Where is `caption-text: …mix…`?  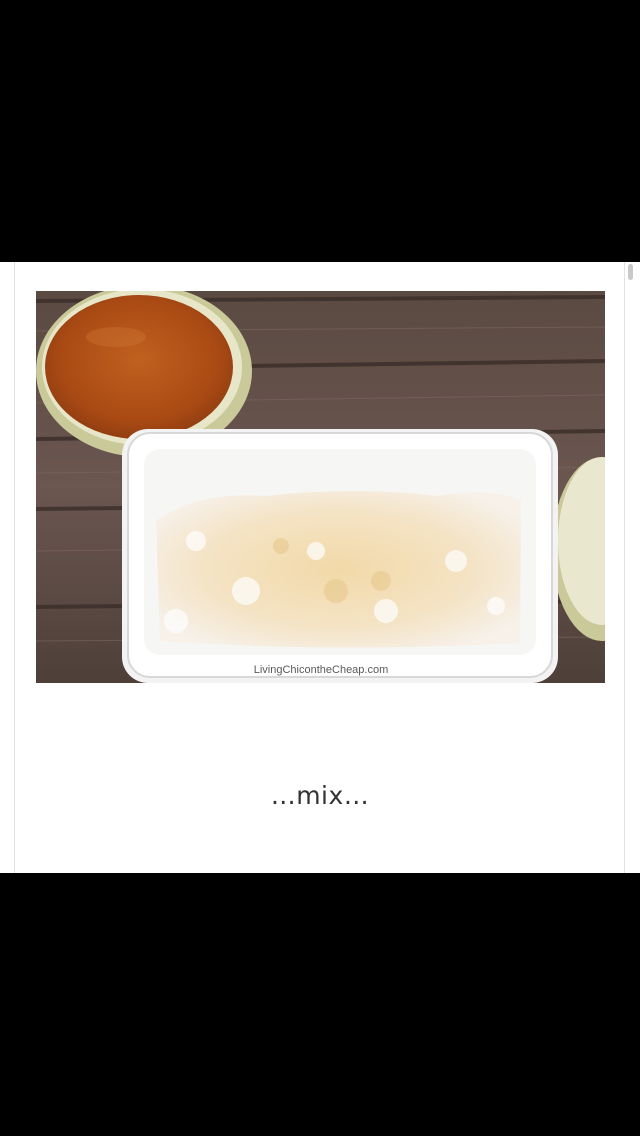
caption-text: …mix… is located at coordinates (320, 795).